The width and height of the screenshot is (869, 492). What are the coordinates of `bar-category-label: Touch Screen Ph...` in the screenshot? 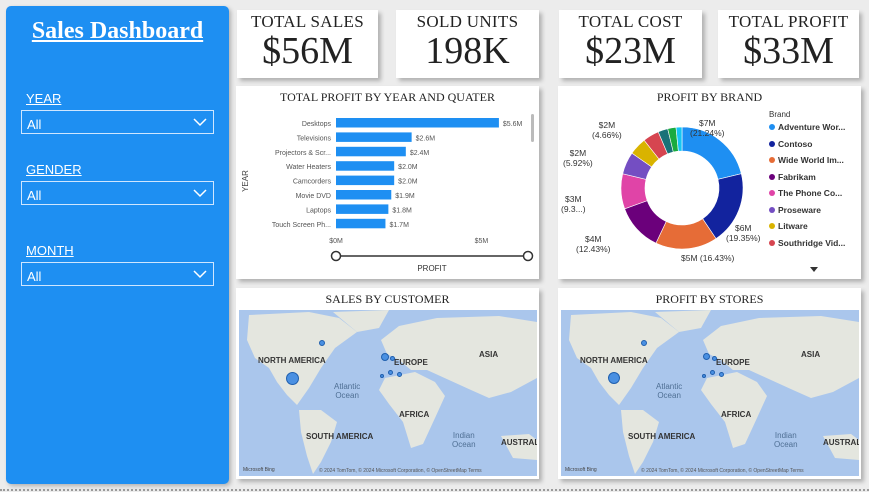 It's located at (301, 225).